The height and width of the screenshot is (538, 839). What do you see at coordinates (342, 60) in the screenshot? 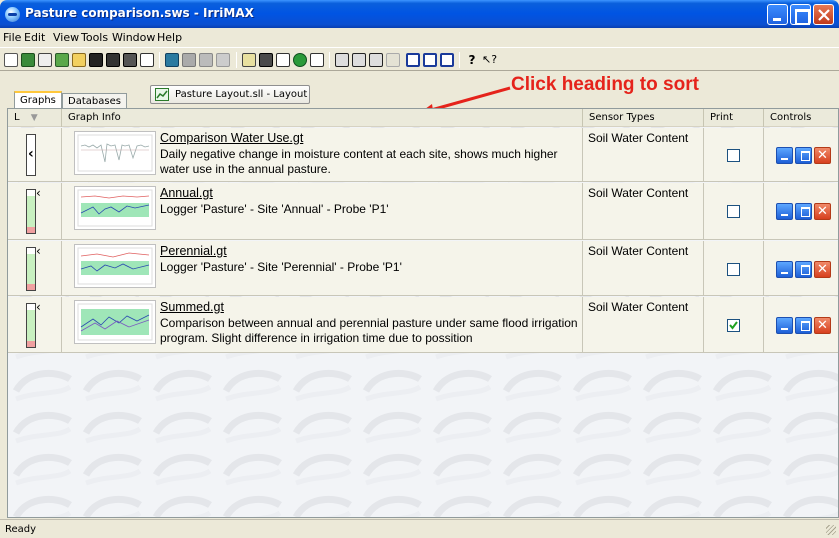
I see `tree-icon` at bounding box center [342, 60].